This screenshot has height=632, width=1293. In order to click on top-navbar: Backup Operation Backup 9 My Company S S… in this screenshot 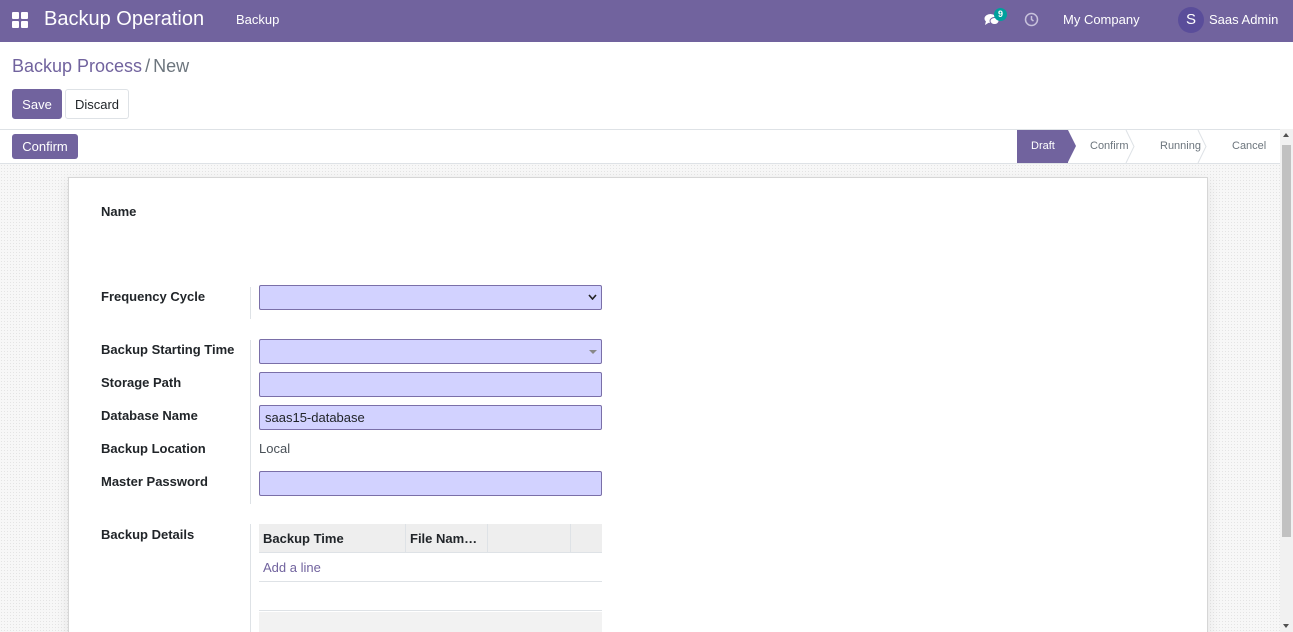, I will do `click(646, 21)`.